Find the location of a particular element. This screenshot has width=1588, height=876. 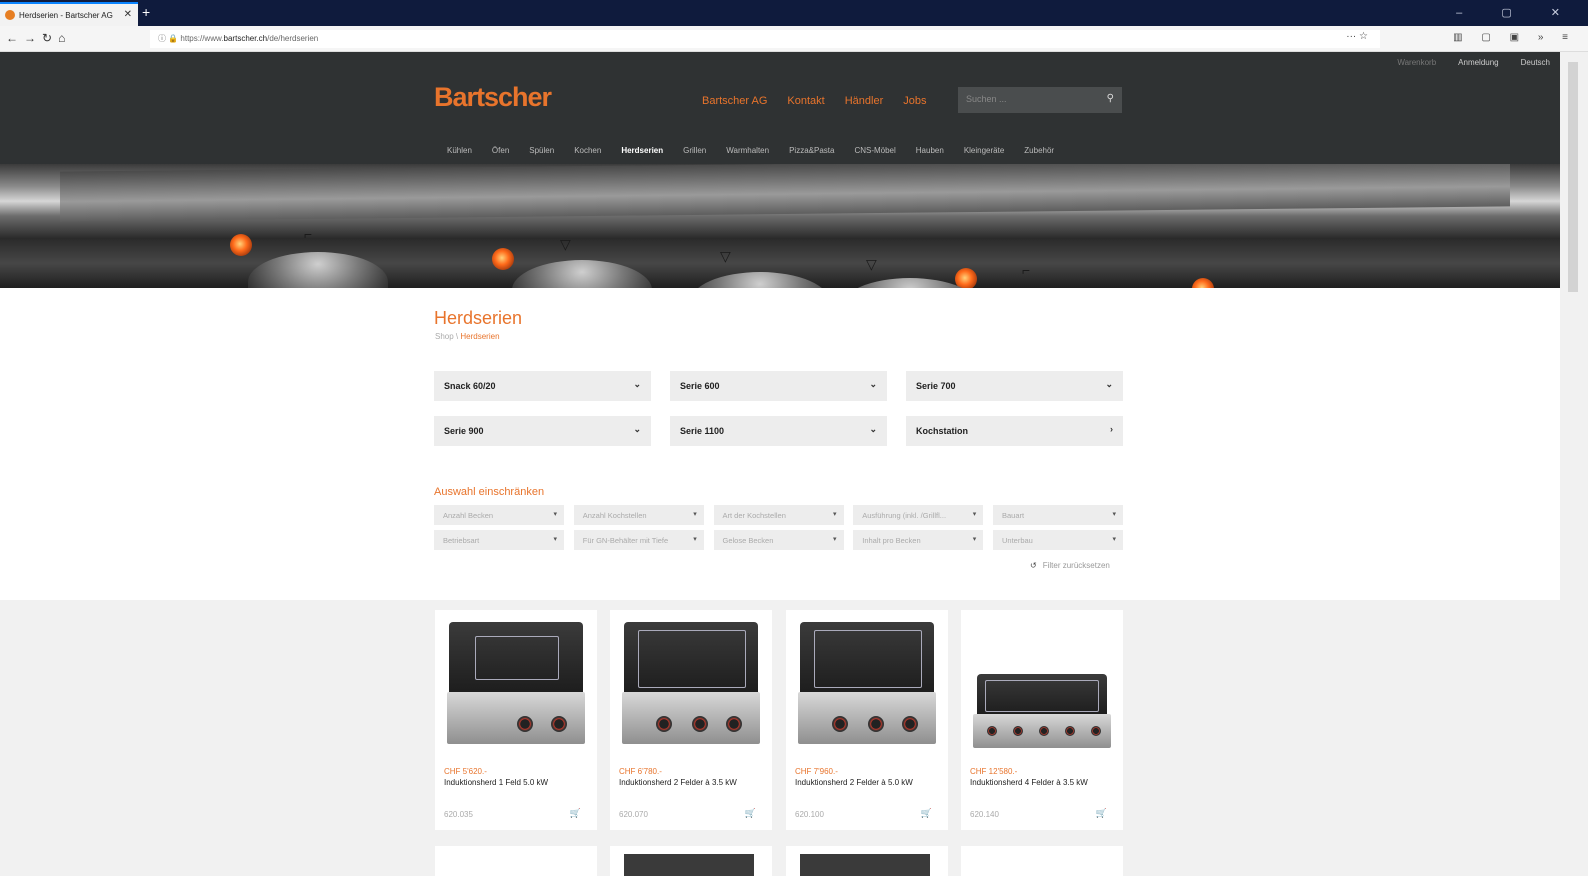

product-sku: 620.100 is located at coordinates (809, 814).